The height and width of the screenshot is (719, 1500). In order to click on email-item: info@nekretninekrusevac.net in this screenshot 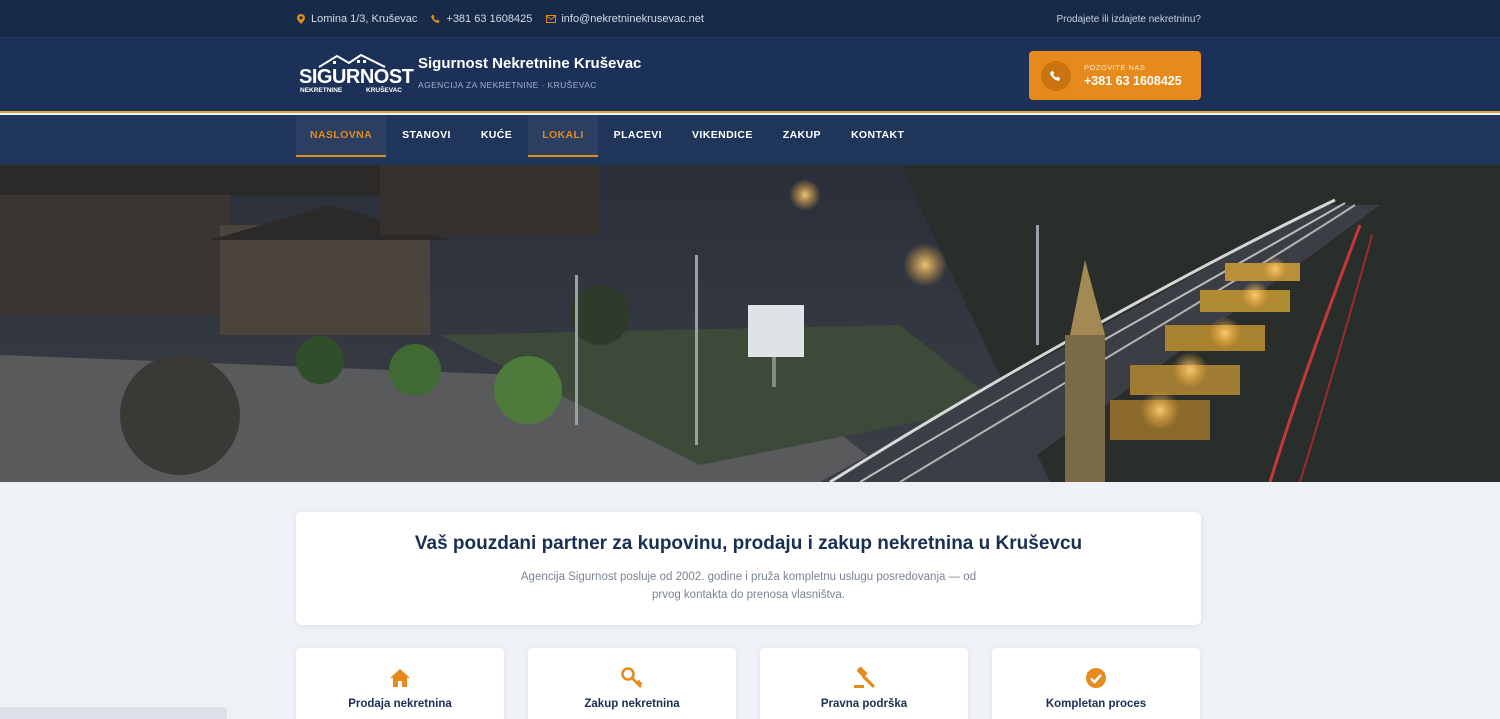, I will do `click(625, 19)`.